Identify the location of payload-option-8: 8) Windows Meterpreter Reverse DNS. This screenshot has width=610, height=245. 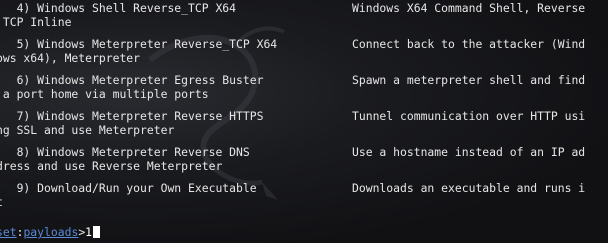
(125, 152).